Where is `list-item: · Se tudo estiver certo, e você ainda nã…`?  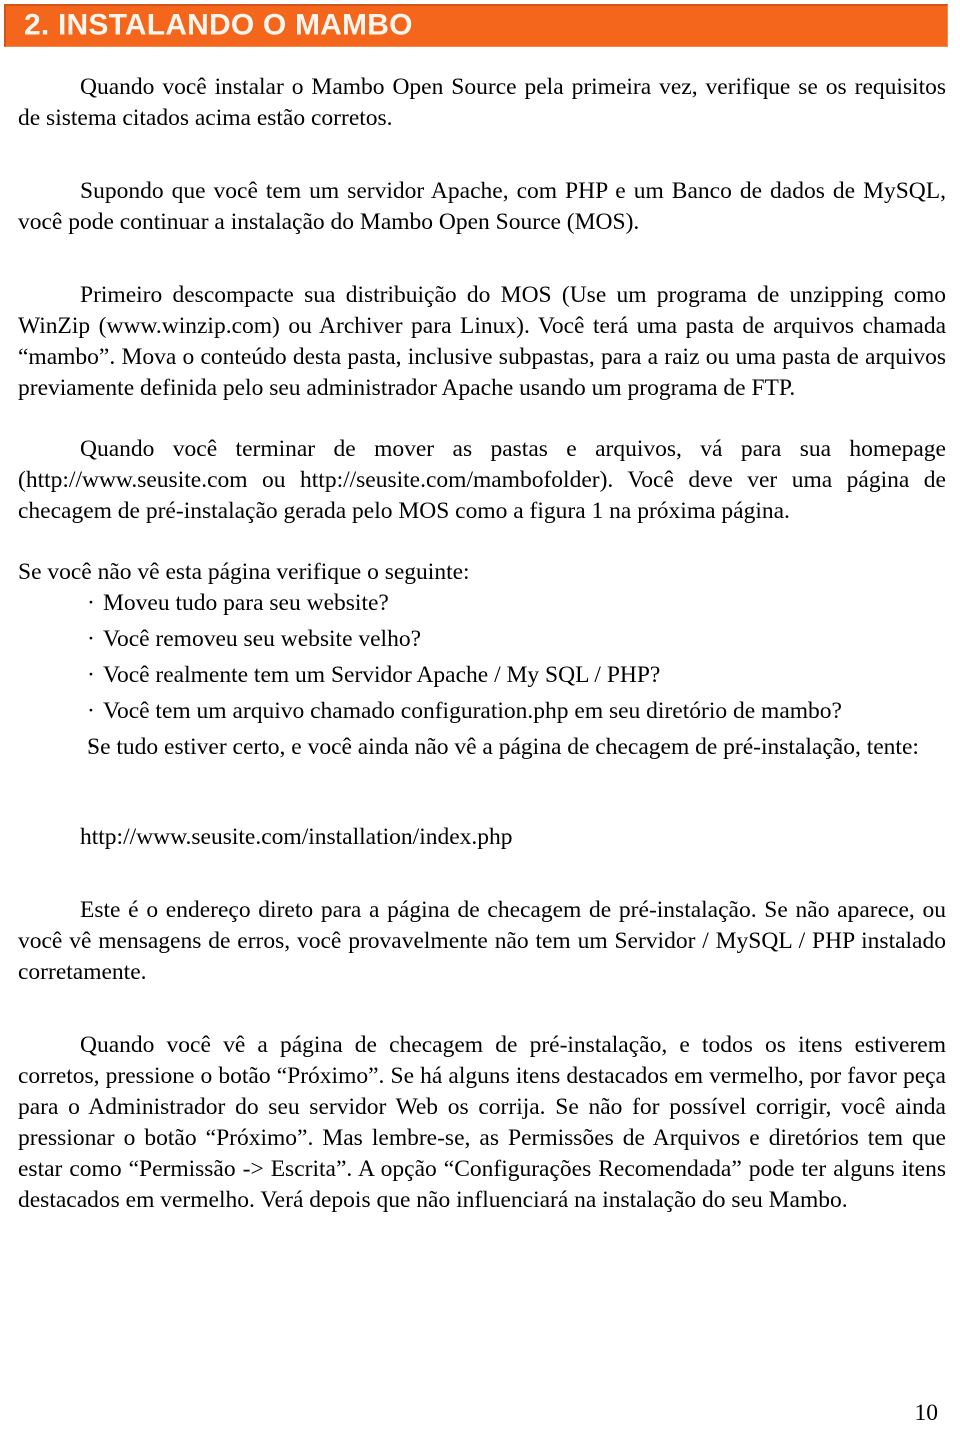
list-item: · Se tudo estiver certo, e você ainda nã… is located at coordinates (482, 748).